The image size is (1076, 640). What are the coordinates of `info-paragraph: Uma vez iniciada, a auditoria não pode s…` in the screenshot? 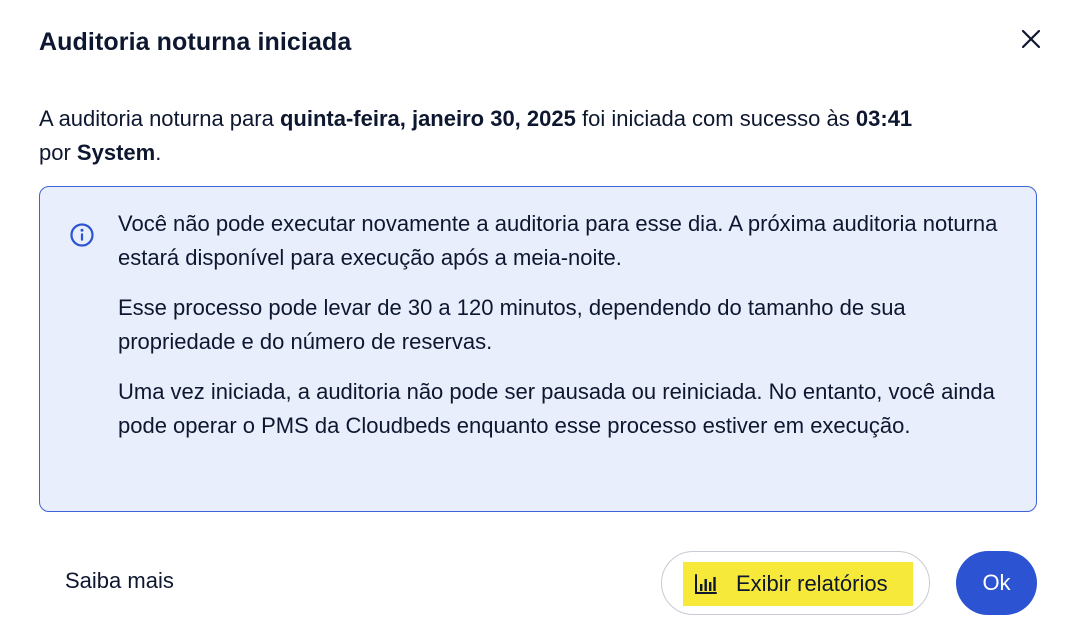 It's located at (556, 408).